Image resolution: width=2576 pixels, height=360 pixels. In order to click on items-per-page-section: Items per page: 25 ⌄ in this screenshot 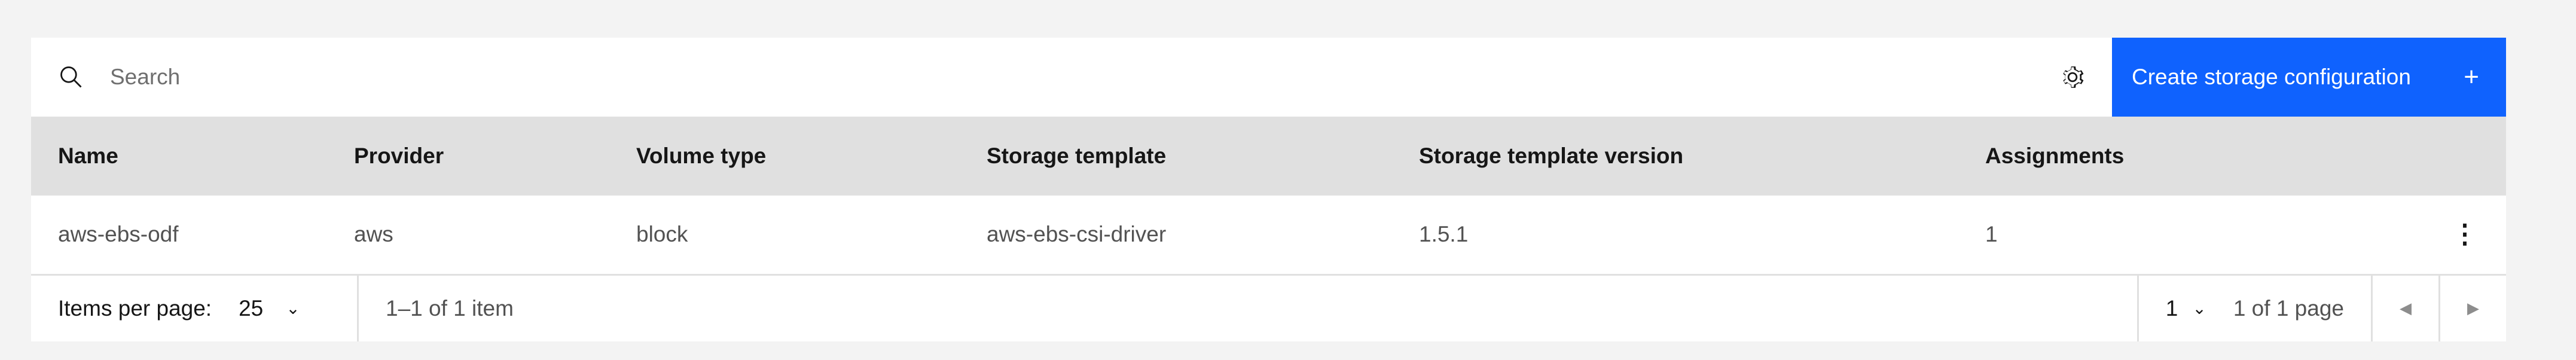, I will do `click(195, 308)`.